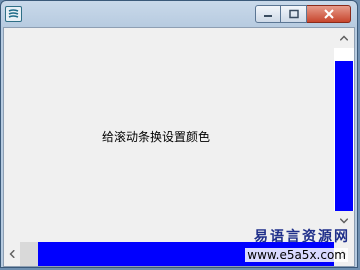  What do you see at coordinates (344, 221) in the screenshot?
I see `chevron-down-icon` at bounding box center [344, 221].